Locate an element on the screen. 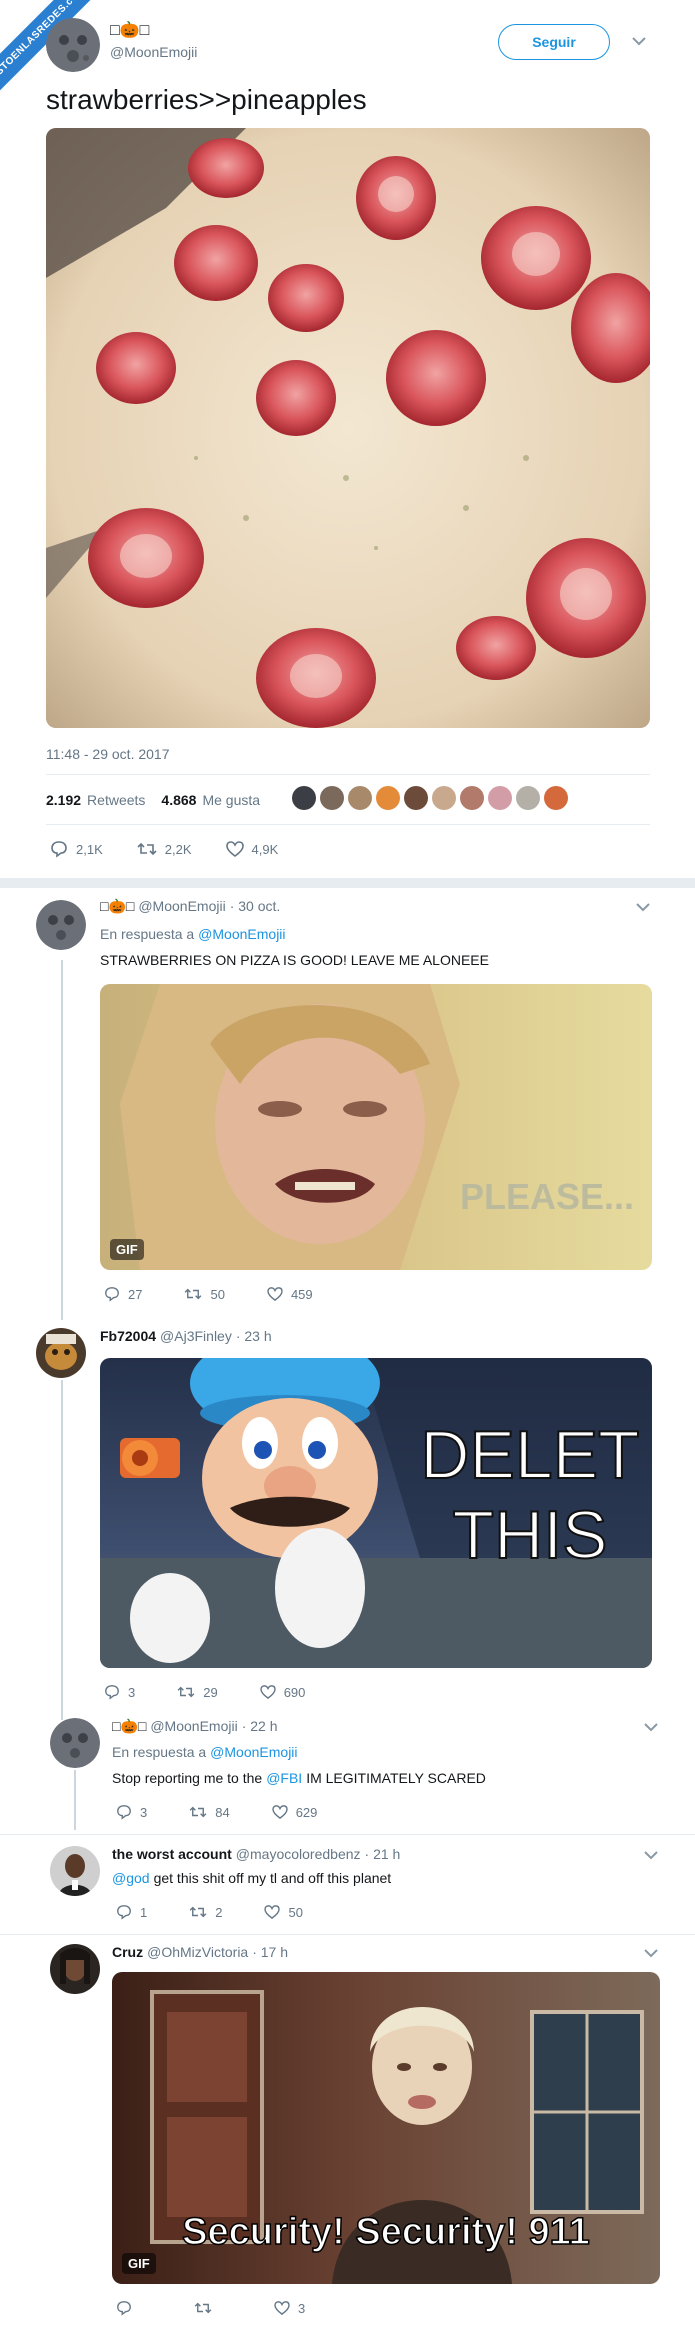  main-handle: @MoonEmojii is located at coordinates (153, 52).